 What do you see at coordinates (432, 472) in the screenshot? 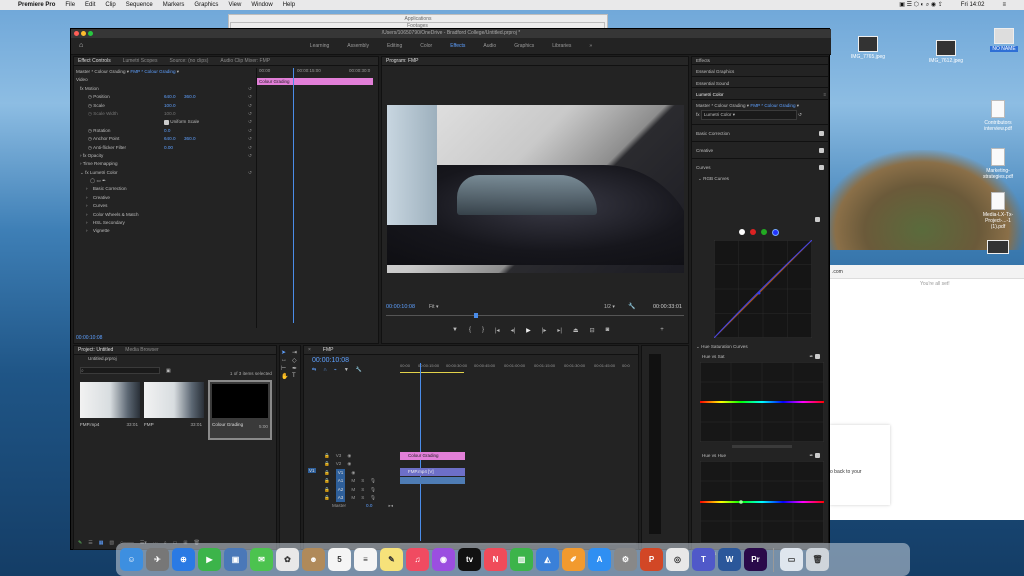
I see `clip-fmp-video: FMP.mp4 [V]` at bounding box center [432, 472].